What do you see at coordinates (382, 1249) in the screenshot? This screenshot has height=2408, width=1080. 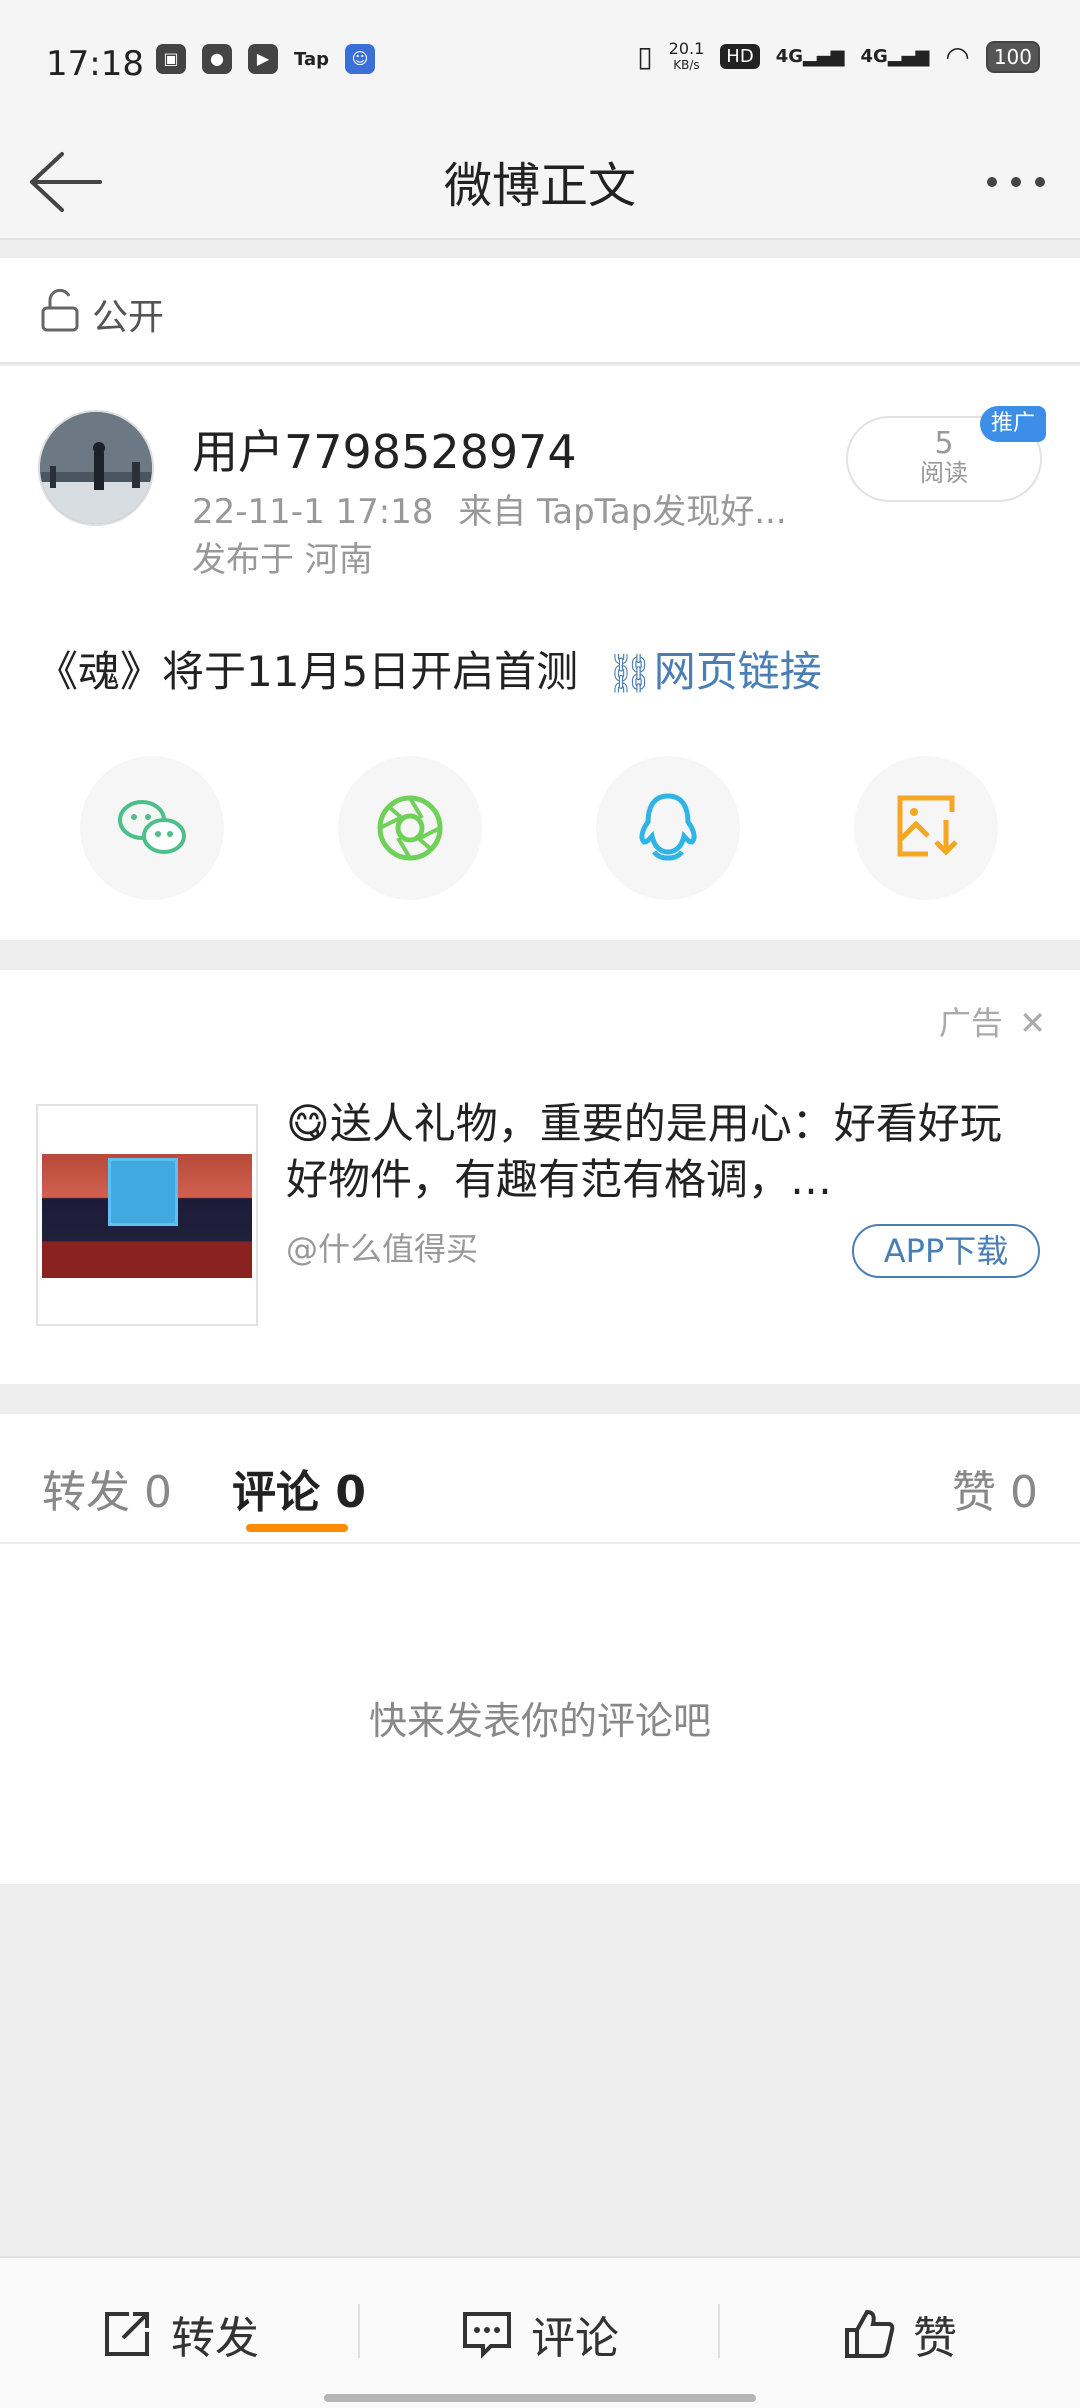 I see `ad-source: @什么值得买` at bounding box center [382, 1249].